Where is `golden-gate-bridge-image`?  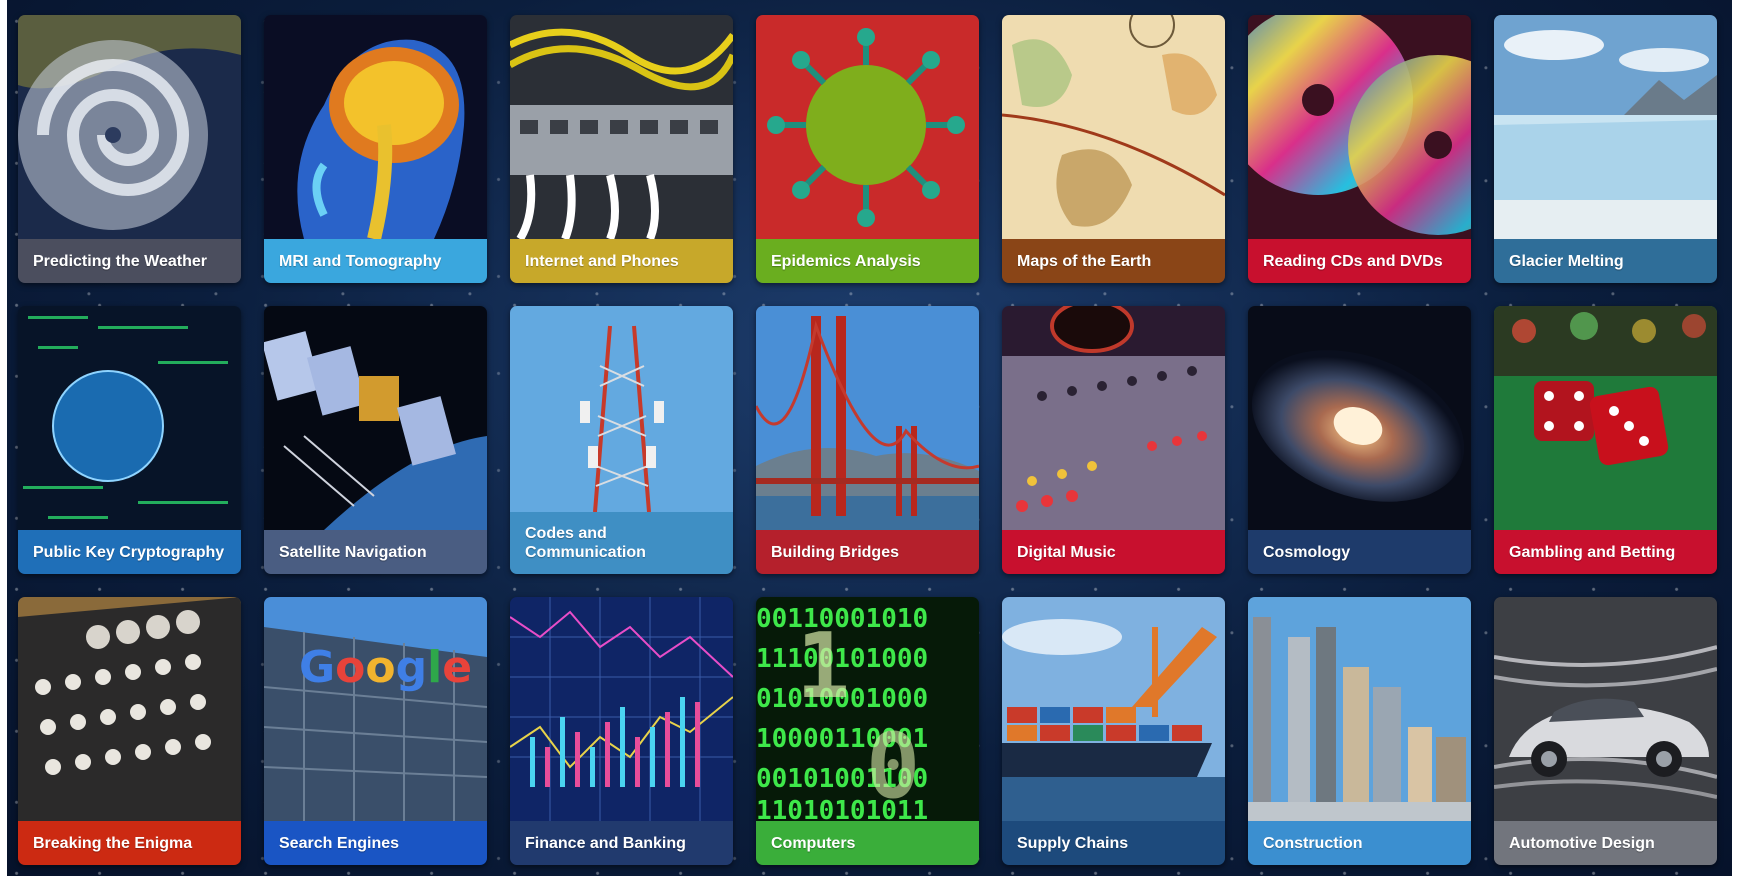 golden-gate-bridge-image is located at coordinates (867, 418).